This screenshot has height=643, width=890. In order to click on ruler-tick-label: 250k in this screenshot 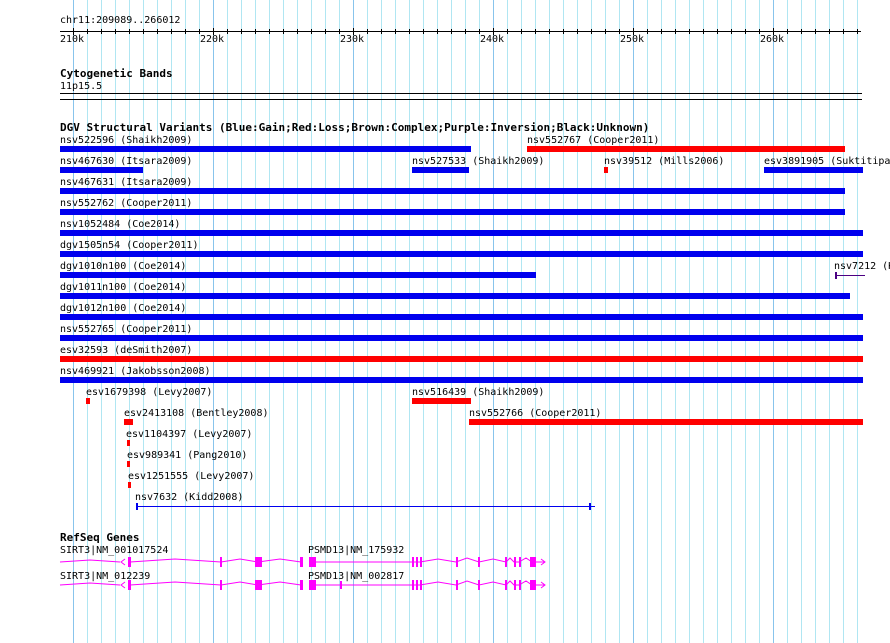, I will do `click(632, 39)`.